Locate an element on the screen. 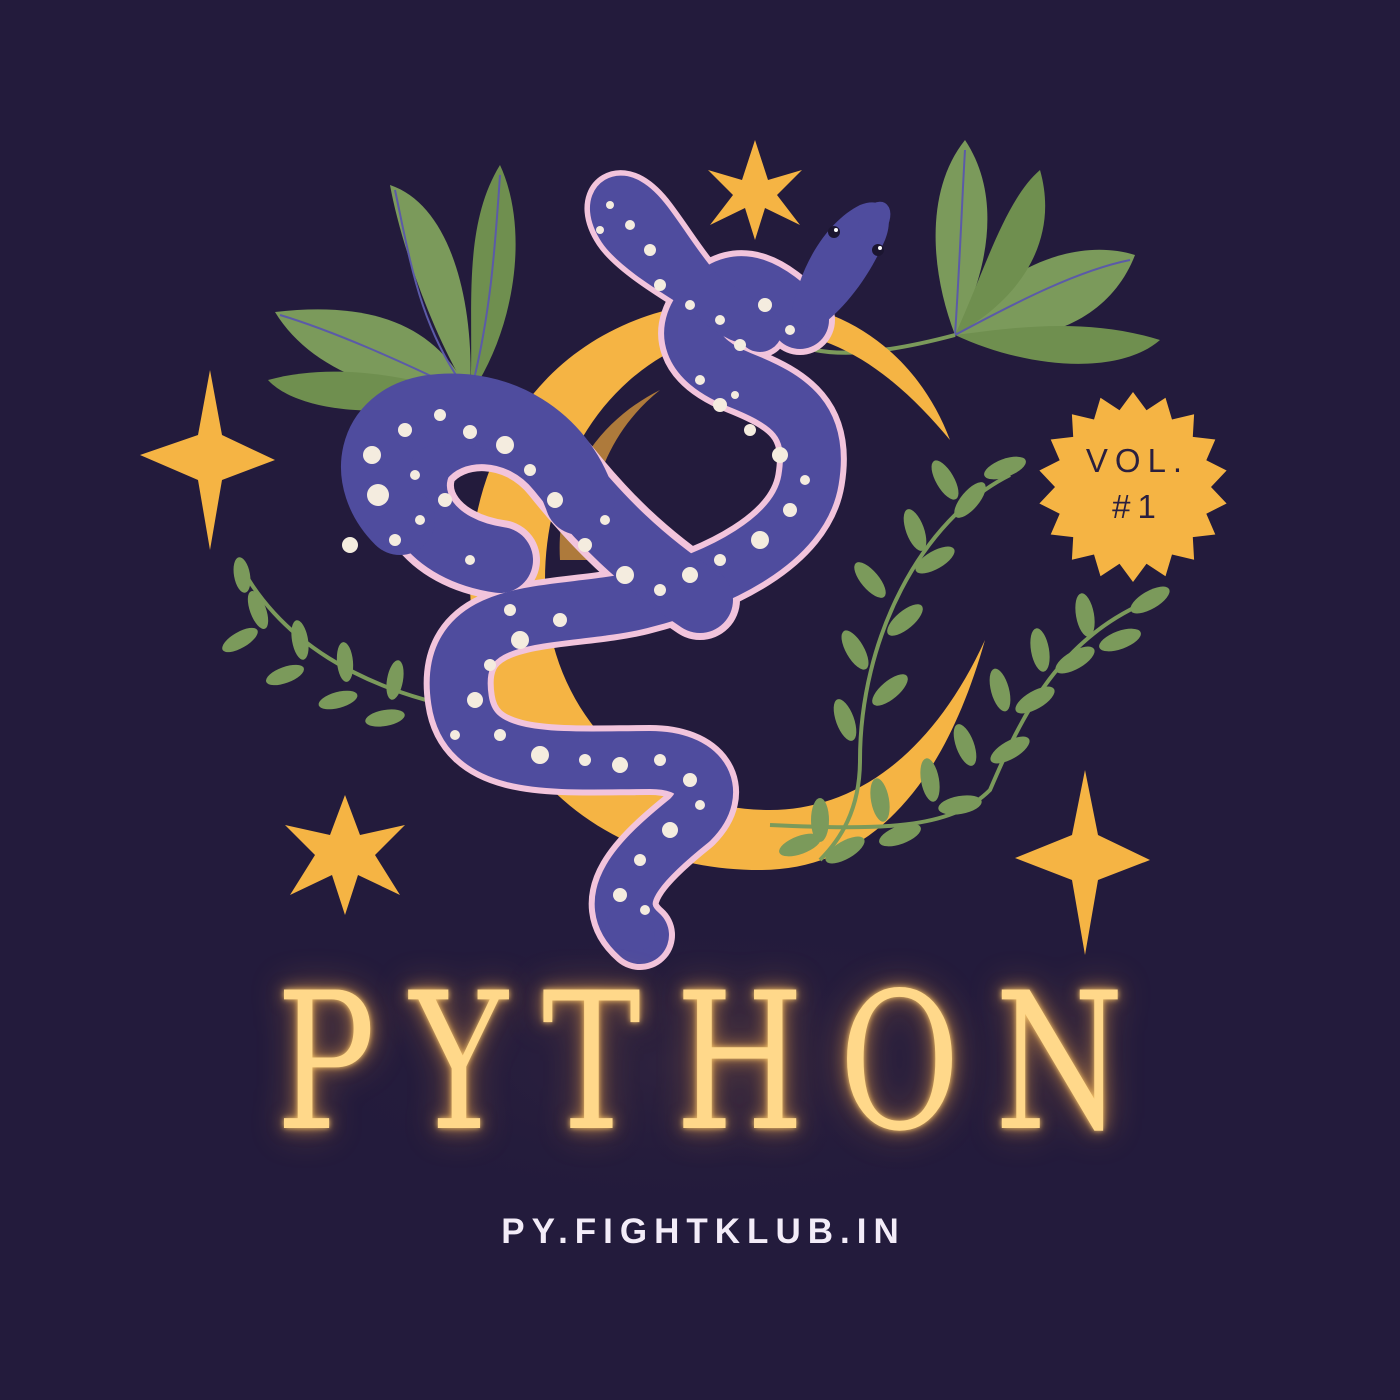 The width and height of the screenshot is (1400, 1400). site-url: PY.FIGHTKLUB.IN is located at coordinates (700, 1232).